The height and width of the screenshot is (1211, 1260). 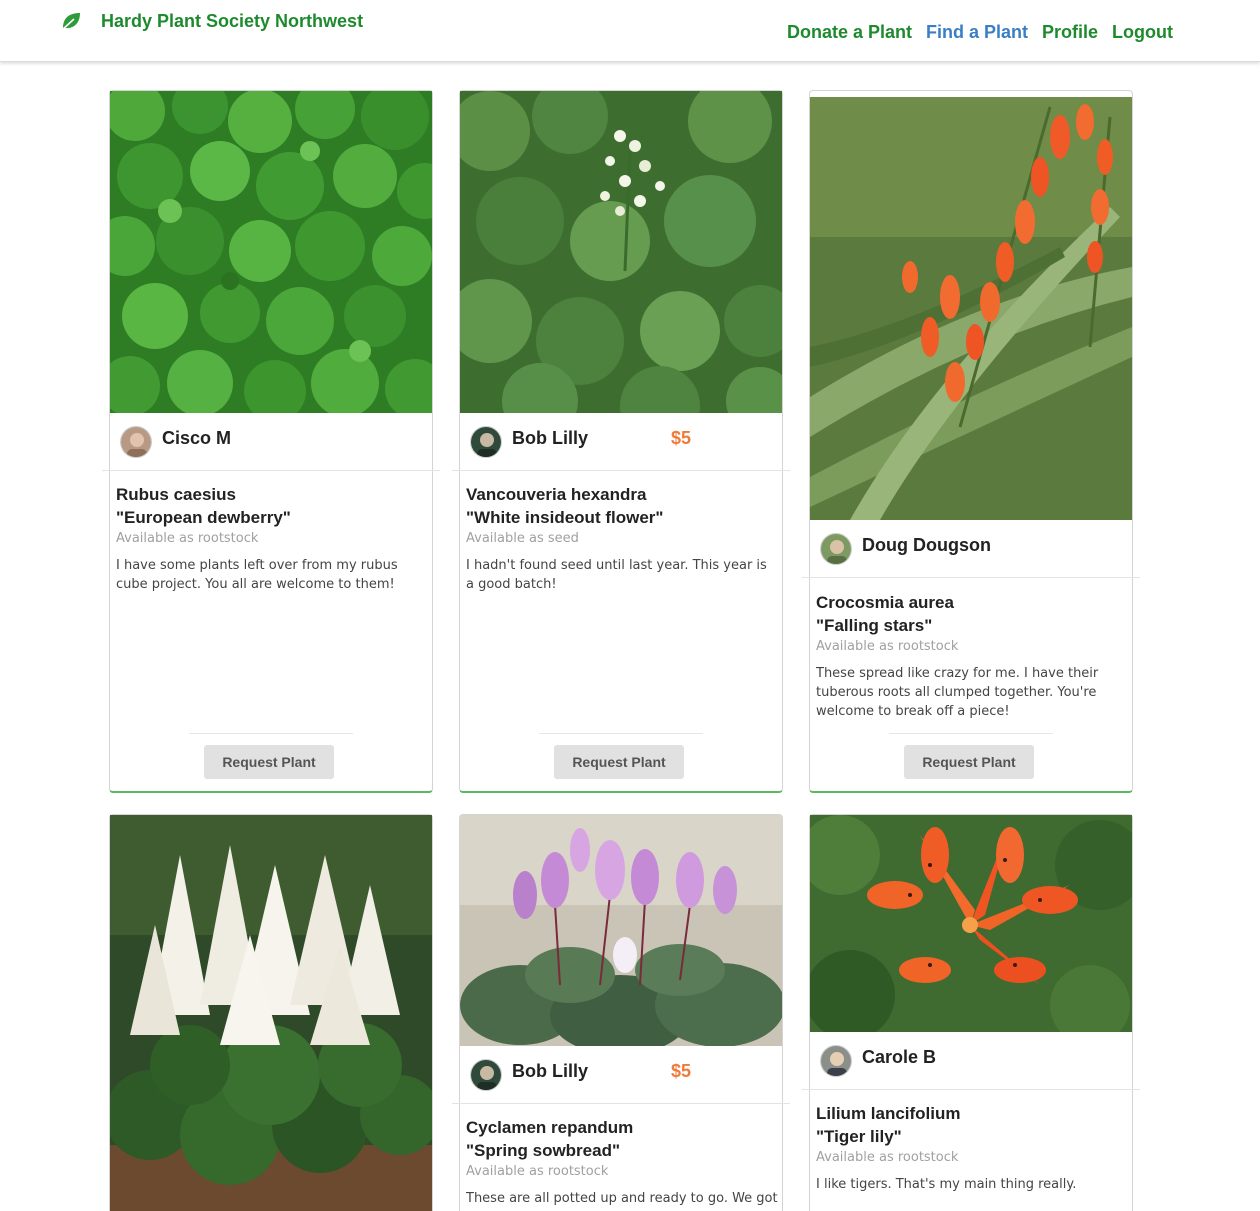 I want to click on common-name: "Falling stars", so click(x=874, y=625).